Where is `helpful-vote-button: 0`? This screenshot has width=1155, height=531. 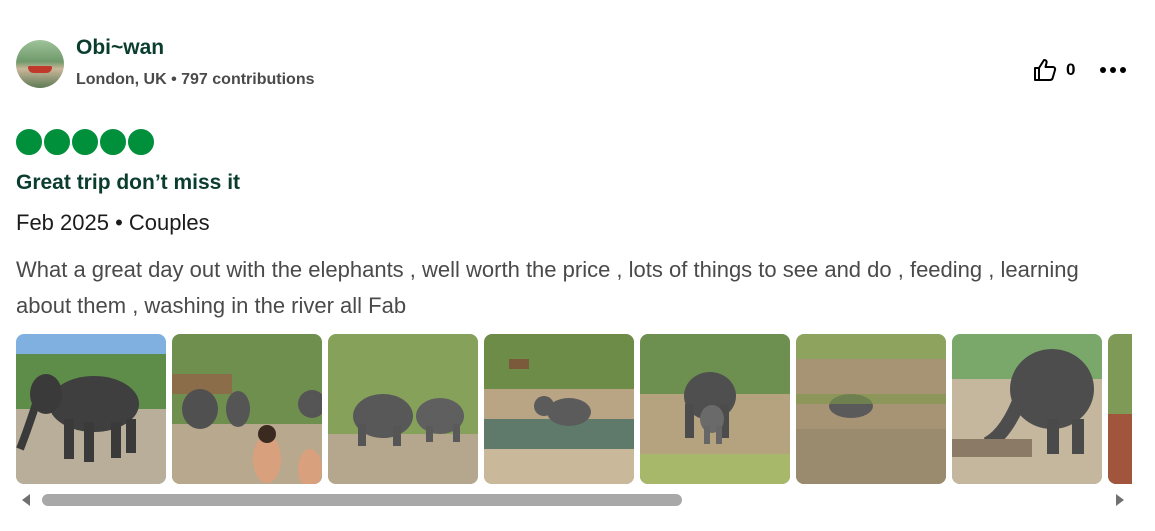 helpful-vote-button: 0 is located at coordinates (1053, 70).